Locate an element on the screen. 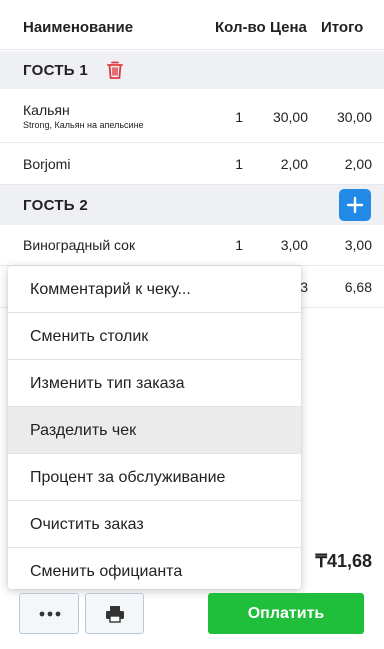 This screenshot has height=649, width=384. menu-item-split-check: Разделить чек is located at coordinates (154, 430).